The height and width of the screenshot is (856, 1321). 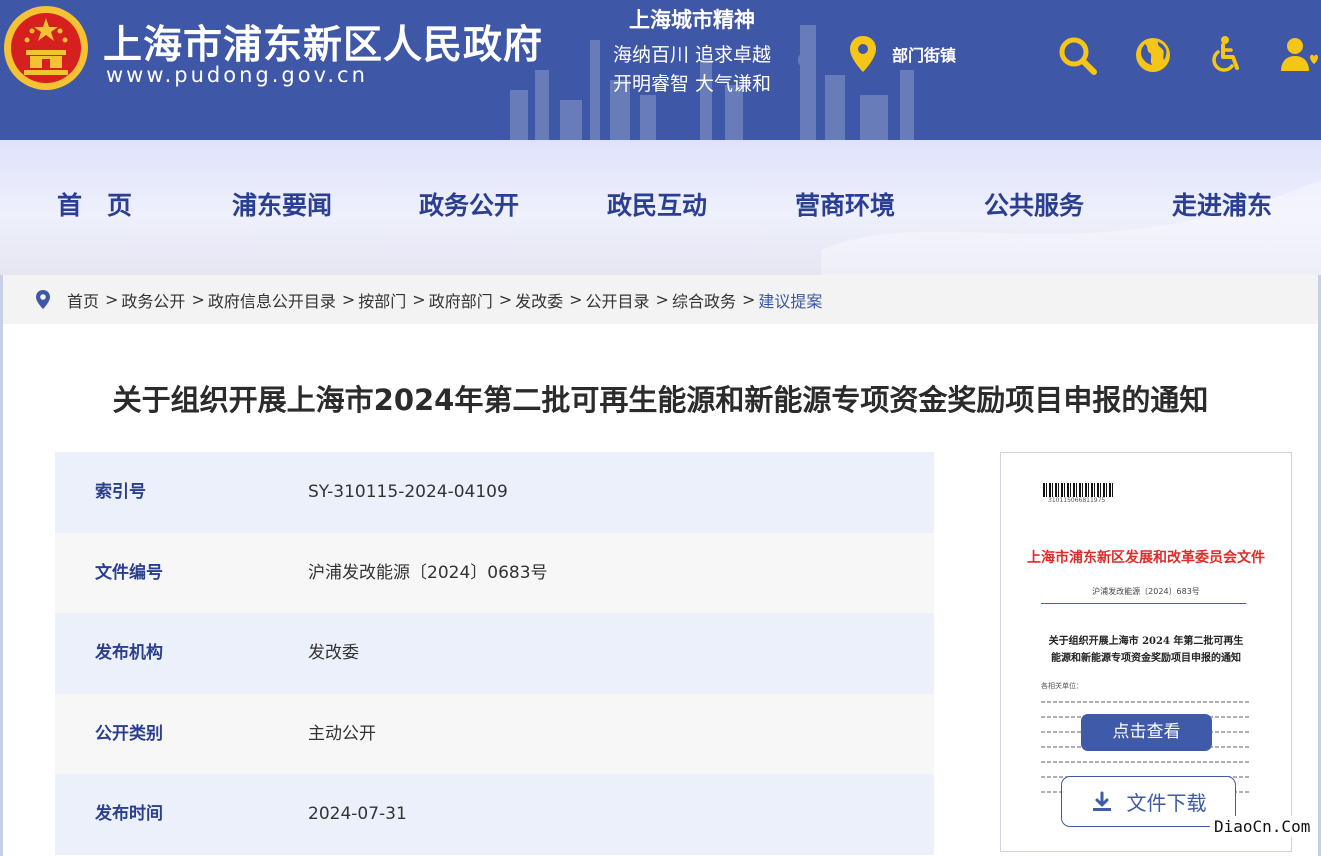 I want to click on nav-public-services: 公共服务, so click(x=1034, y=204).